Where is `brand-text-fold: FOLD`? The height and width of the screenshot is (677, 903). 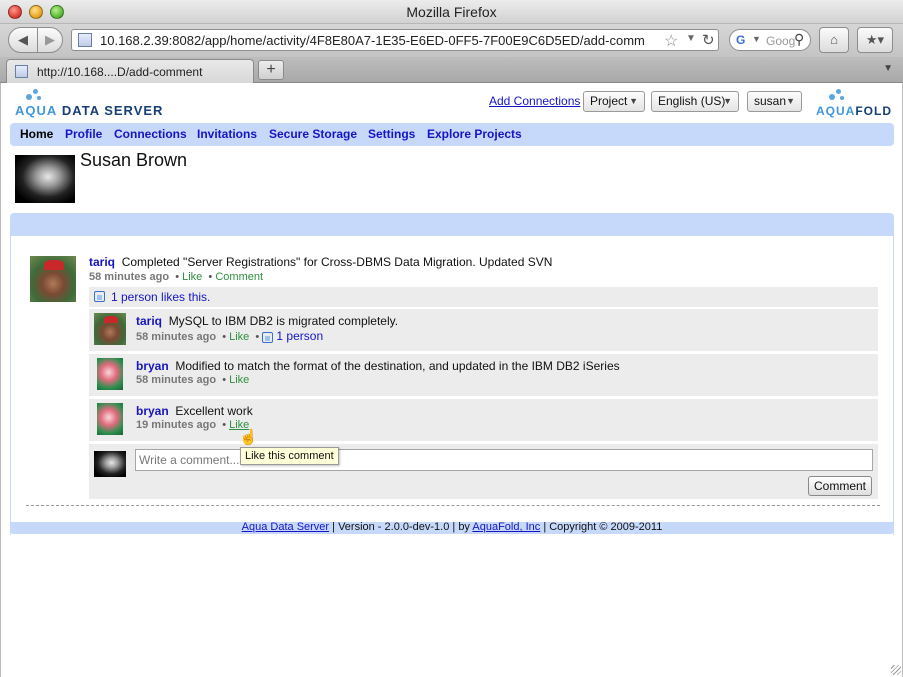 brand-text-fold: FOLD is located at coordinates (874, 111).